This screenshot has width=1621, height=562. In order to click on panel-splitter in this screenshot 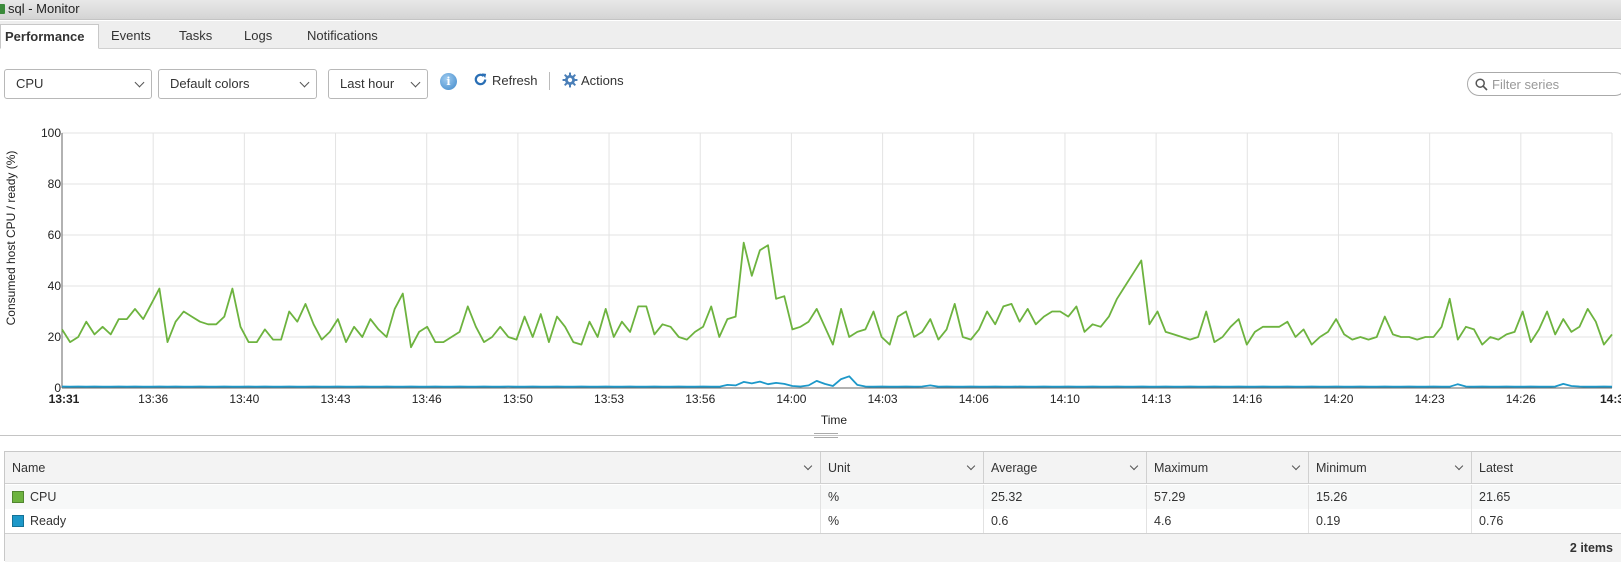, I will do `click(810, 435)`.